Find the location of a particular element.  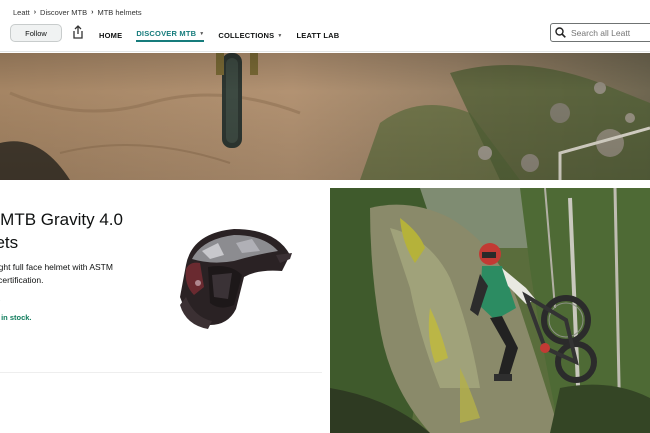

product-title-line-2: nets is located at coordinates (9, 242).